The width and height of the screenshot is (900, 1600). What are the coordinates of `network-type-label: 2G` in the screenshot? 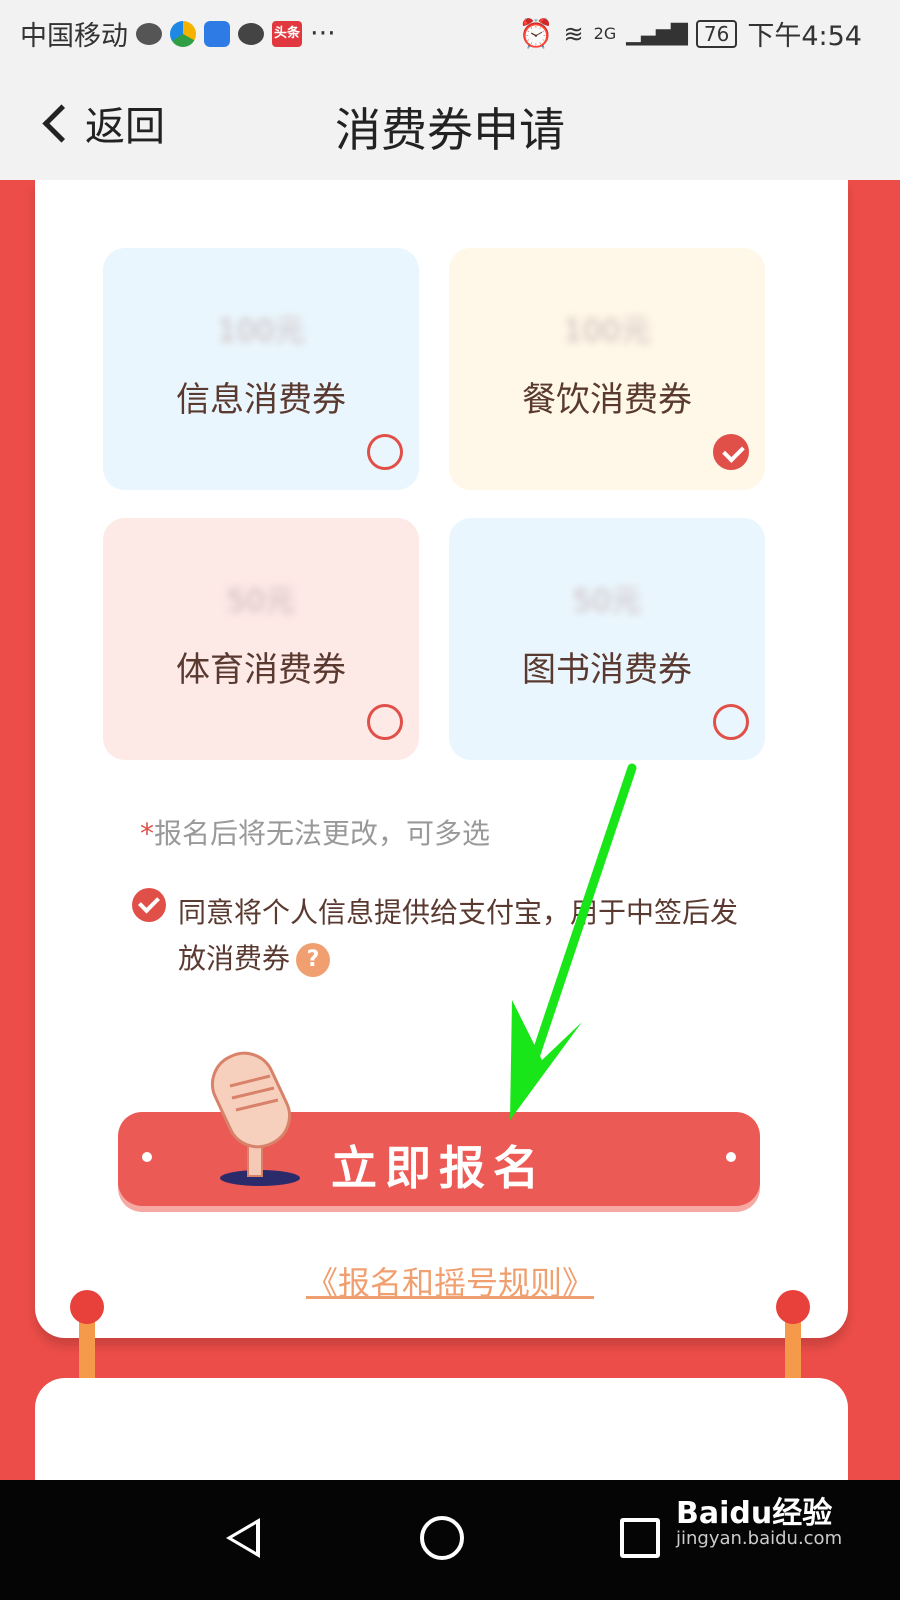 It's located at (605, 33).